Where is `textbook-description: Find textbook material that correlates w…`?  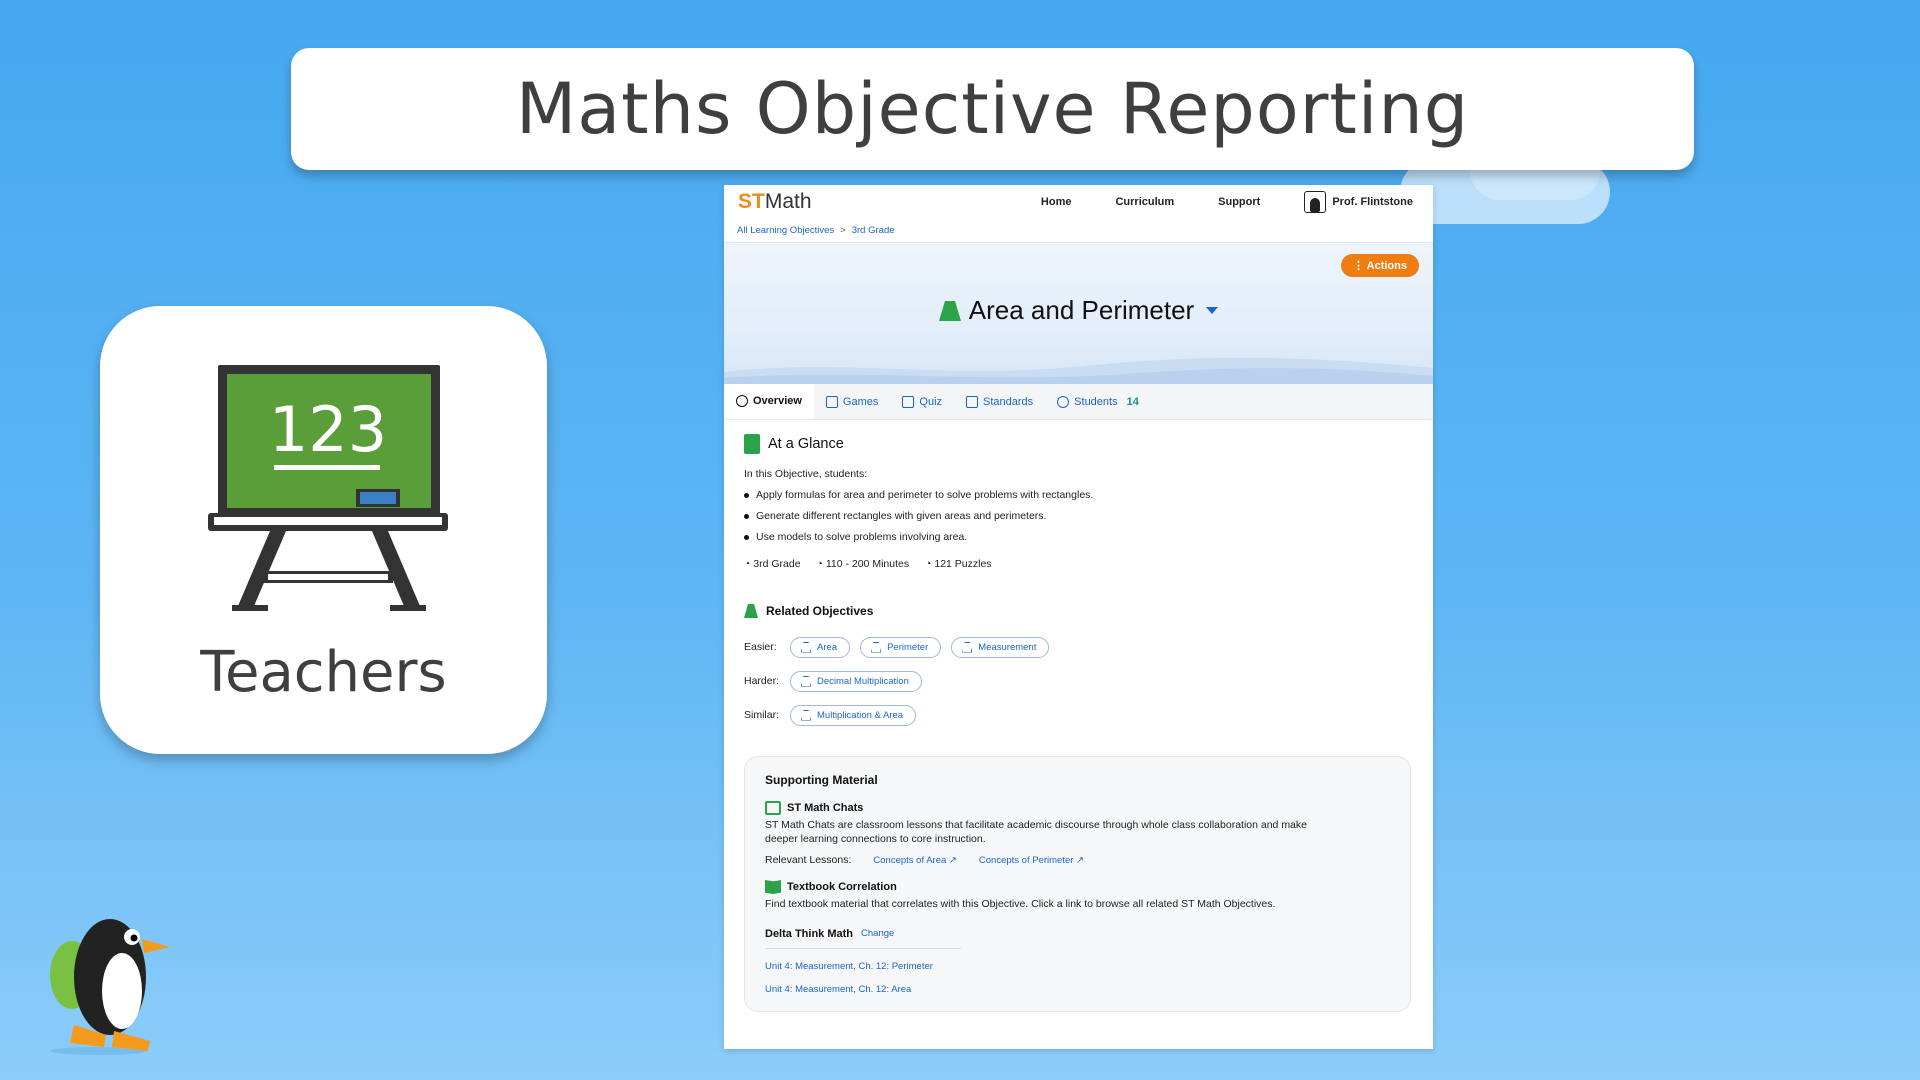
textbook-description: Find textbook material that correlates w… is located at coordinates (1020, 904).